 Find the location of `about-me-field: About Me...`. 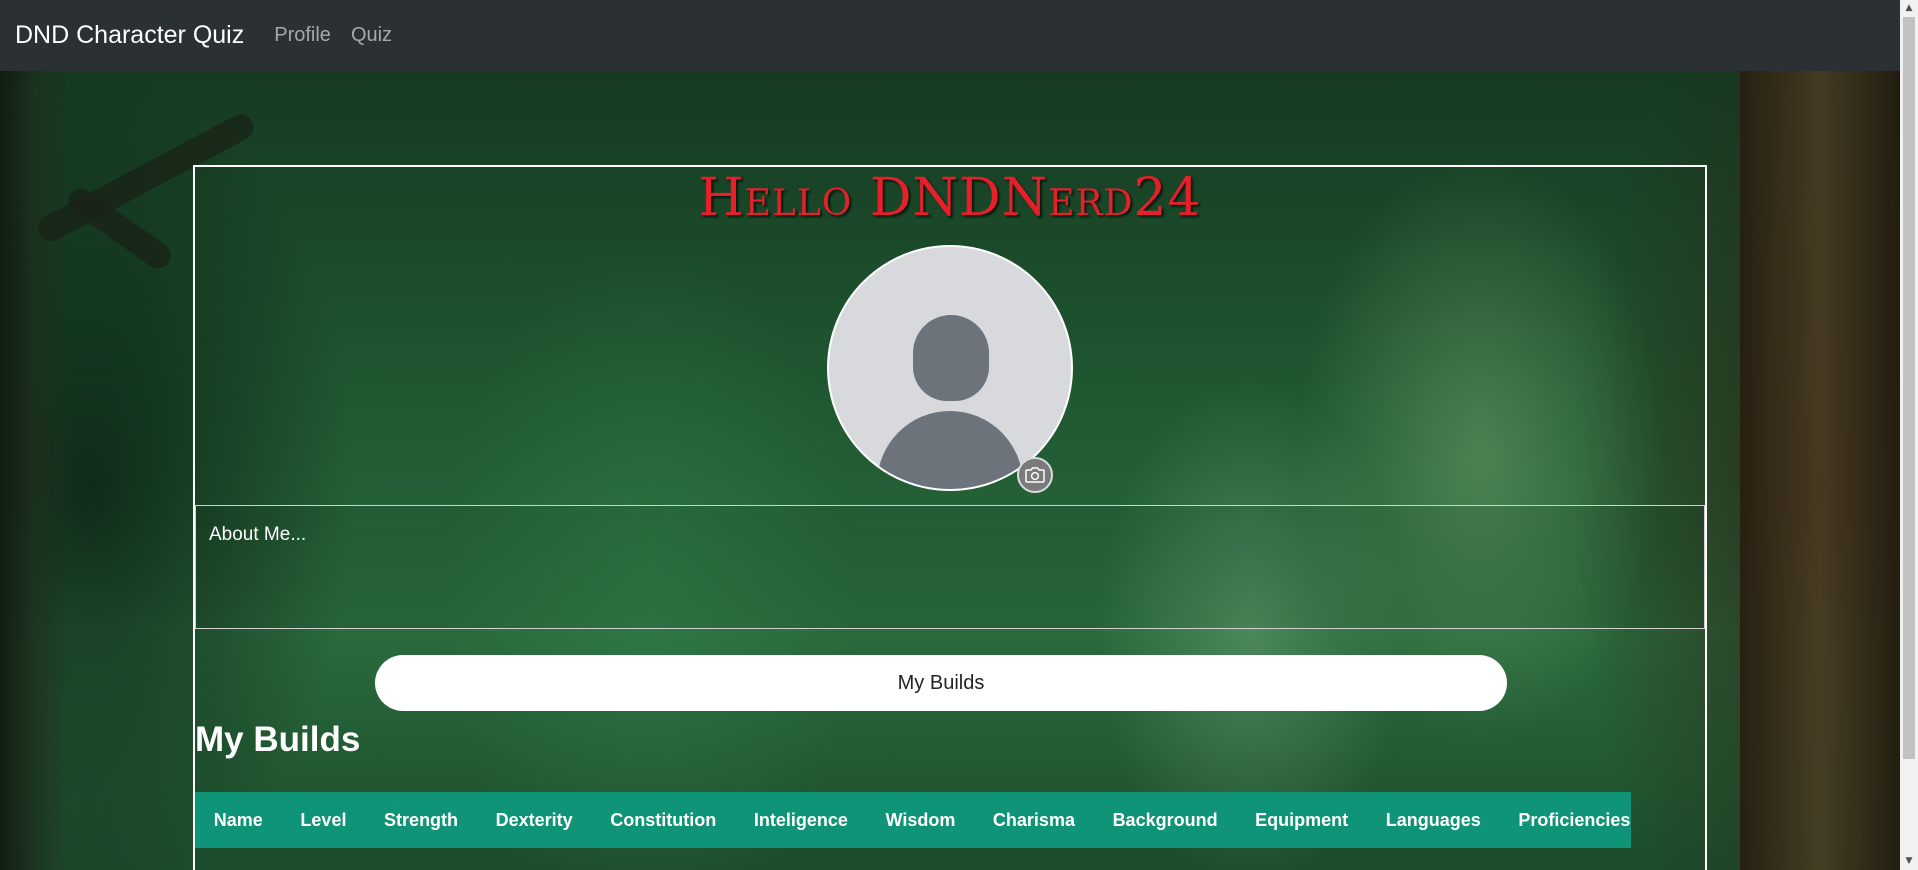

about-me-field: About Me... is located at coordinates (950, 567).